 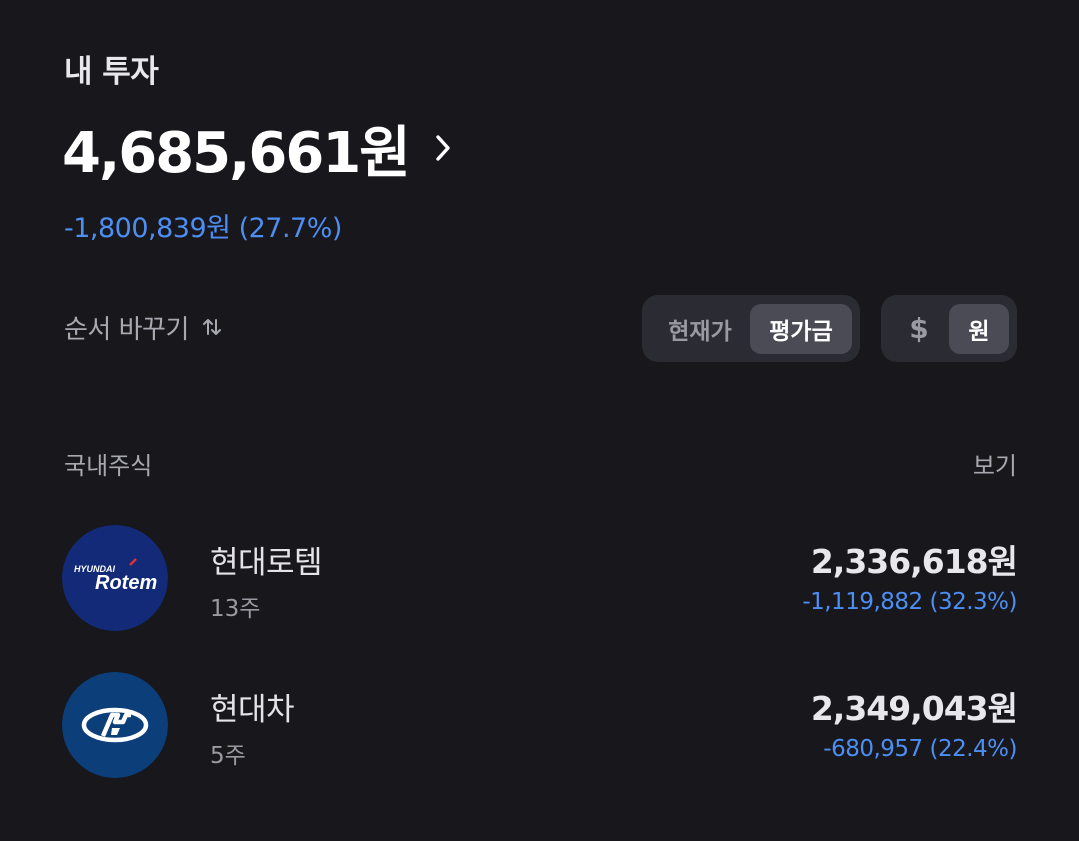 I want to click on section-title: 국내주식, so click(x=108, y=466).